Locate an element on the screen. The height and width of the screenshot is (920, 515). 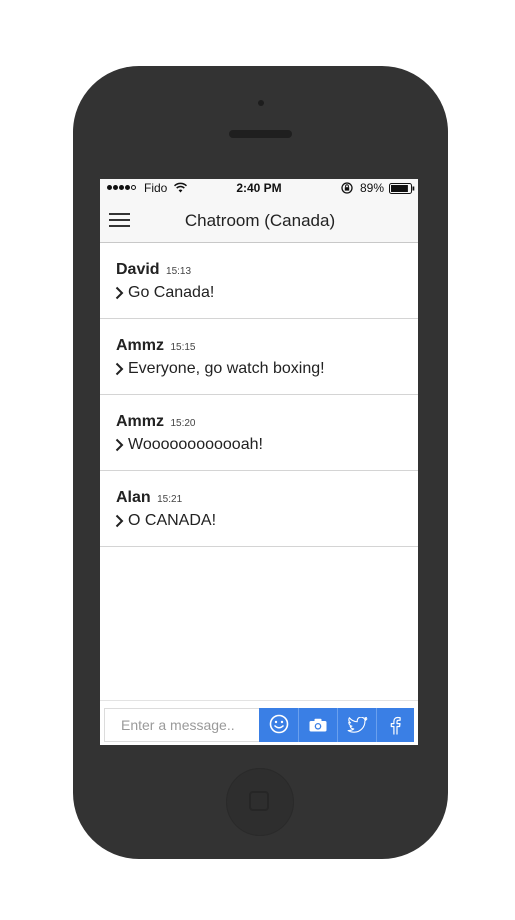
facebook-icon is located at coordinates (395, 725).